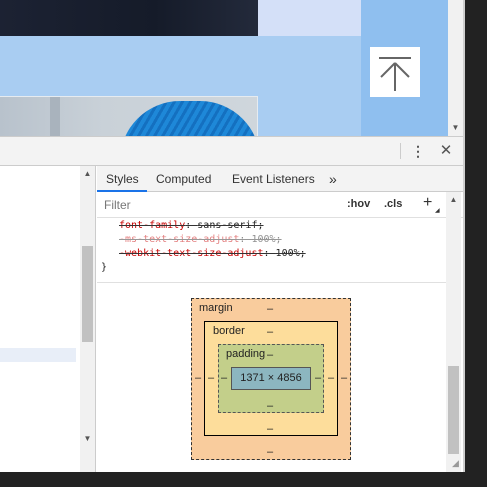  Describe the element at coordinates (476, 243) in the screenshot. I see `desktop-background` at that location.